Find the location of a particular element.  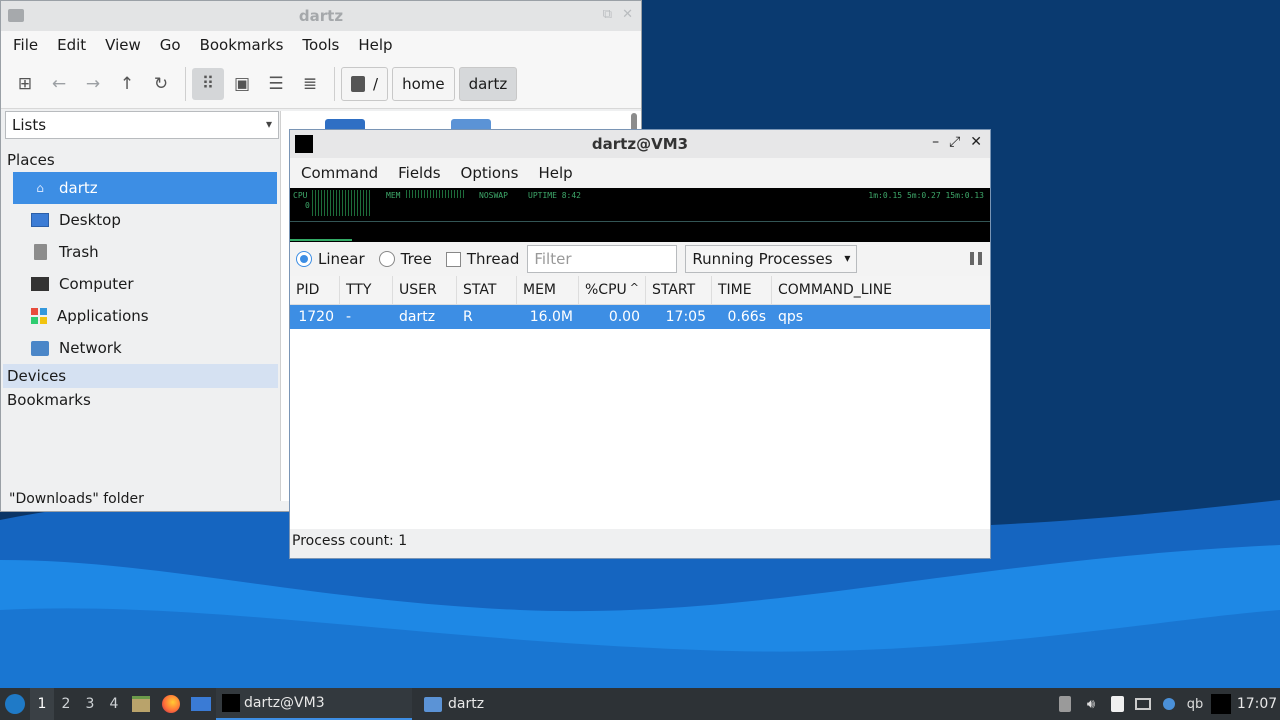

path-home-button: home is located at coordinates (423, 83).